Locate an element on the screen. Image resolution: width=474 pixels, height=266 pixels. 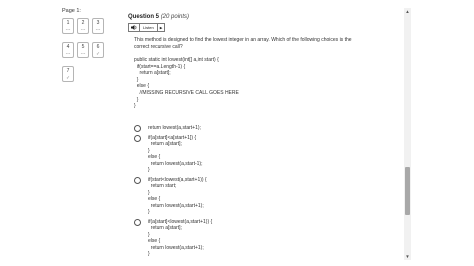
code-line: return a[start]; is located at coordinates (152, 73).